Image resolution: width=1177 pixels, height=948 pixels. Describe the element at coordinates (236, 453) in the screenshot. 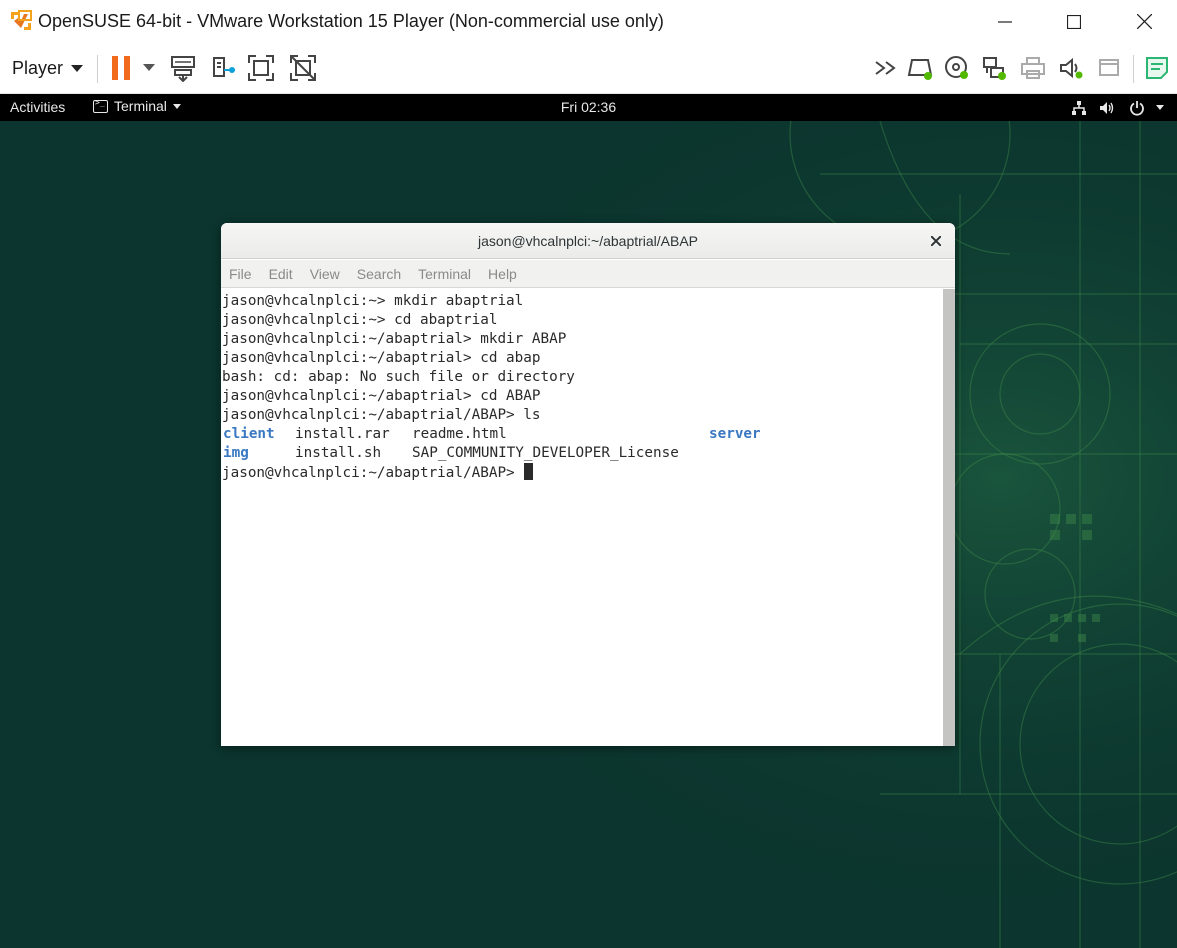

I see `ls-entry-directory: img` at that location.